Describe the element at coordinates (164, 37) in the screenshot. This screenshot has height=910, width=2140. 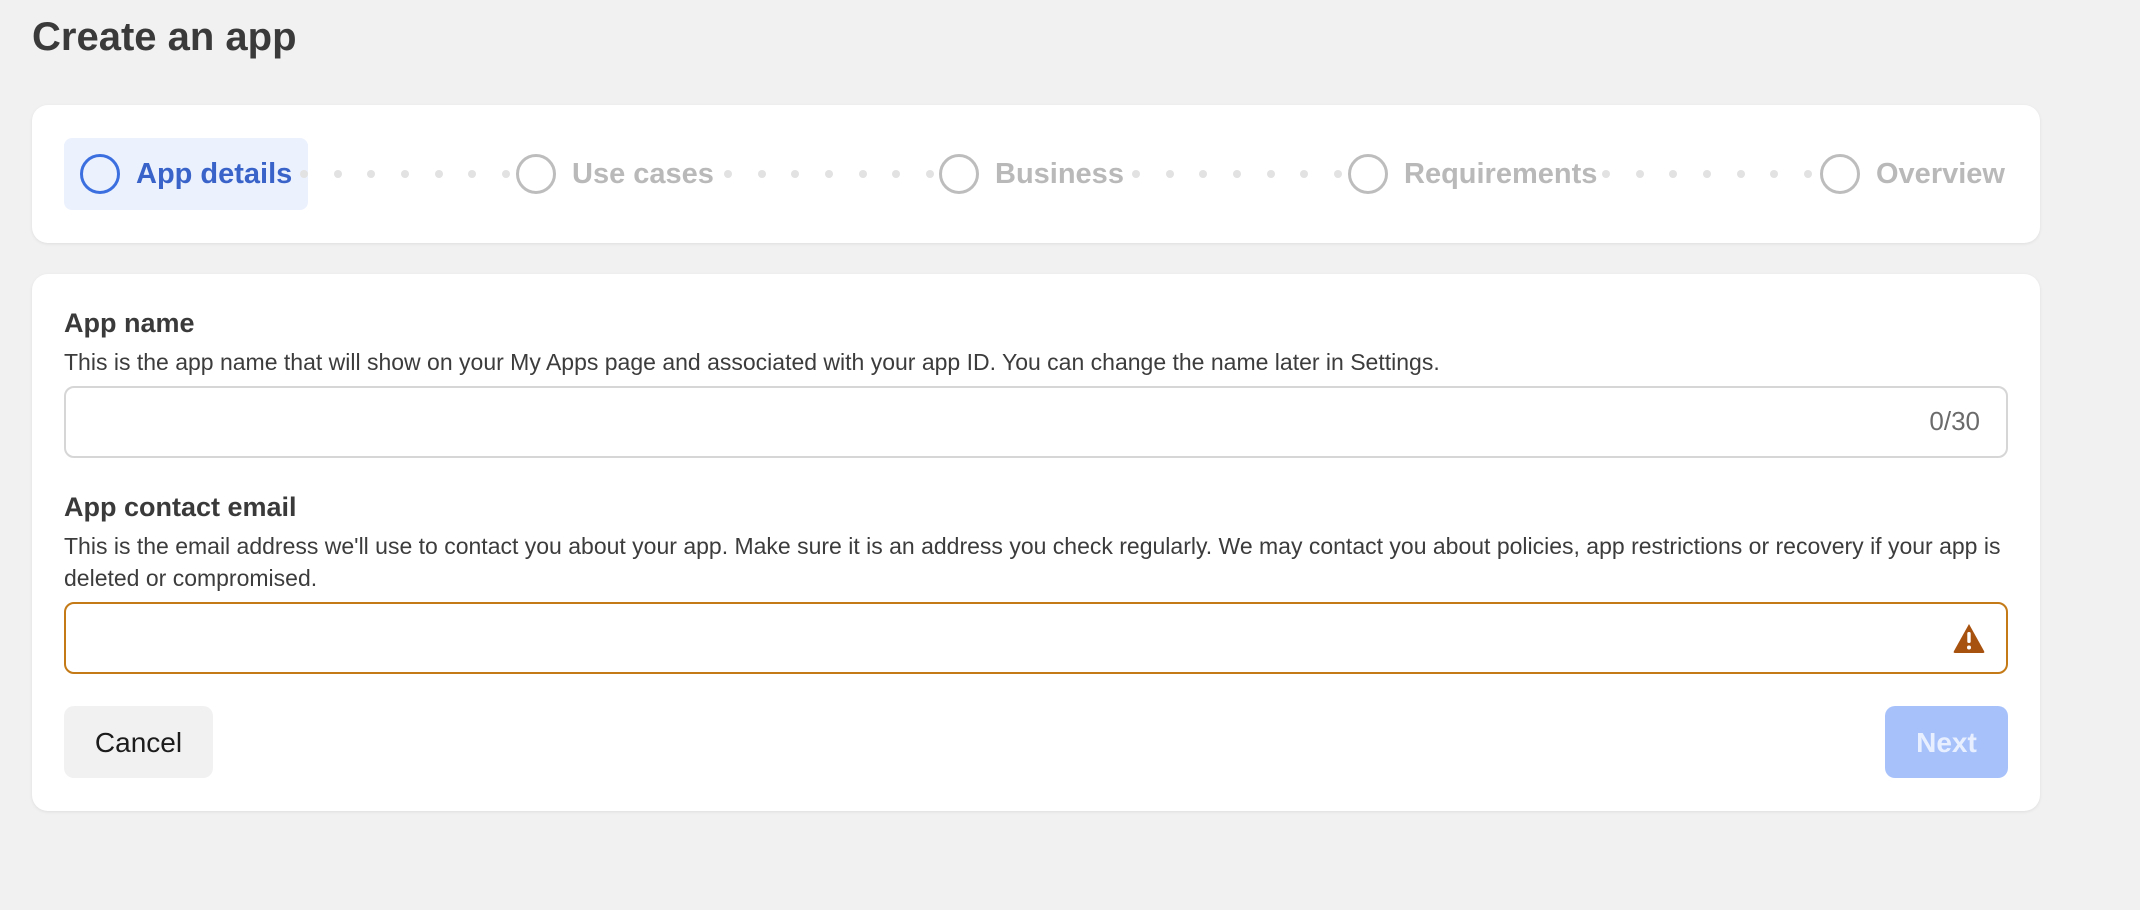
I see `page-title: Create an app` at that location.